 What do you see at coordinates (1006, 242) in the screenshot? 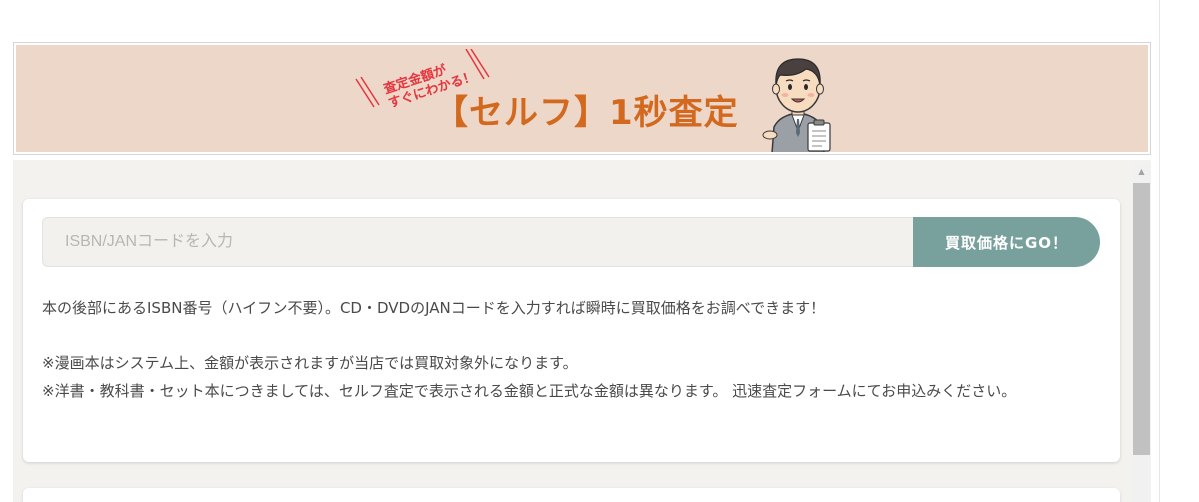
I see `check-price-go-button: 買取価格にGO！` at bounding box center [1006, 242].